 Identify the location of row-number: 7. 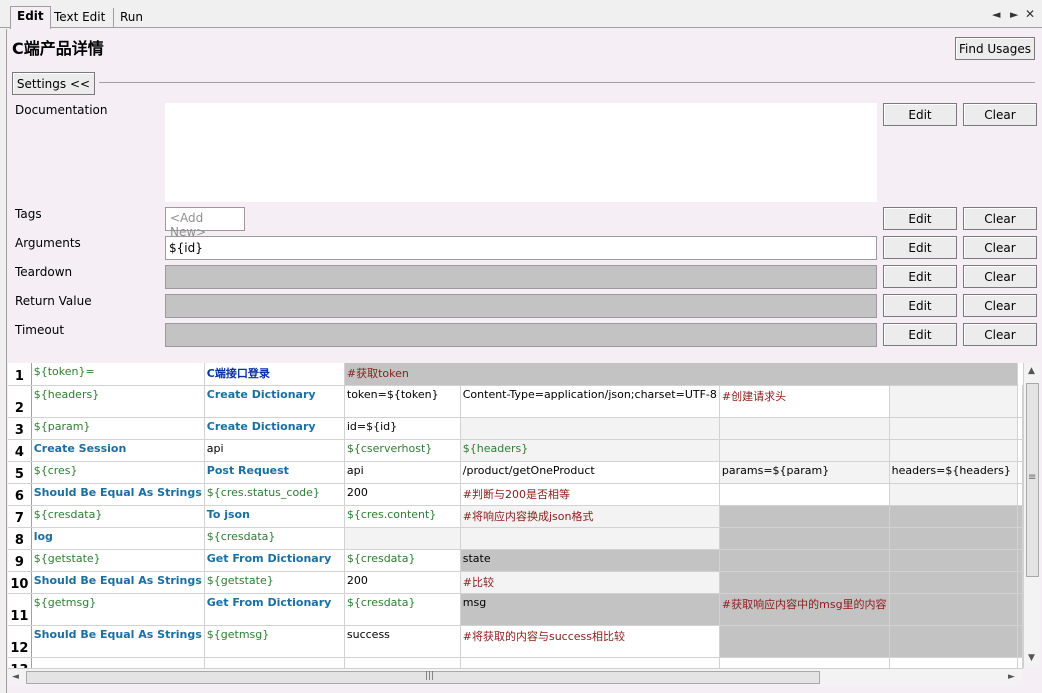
(20, 516).